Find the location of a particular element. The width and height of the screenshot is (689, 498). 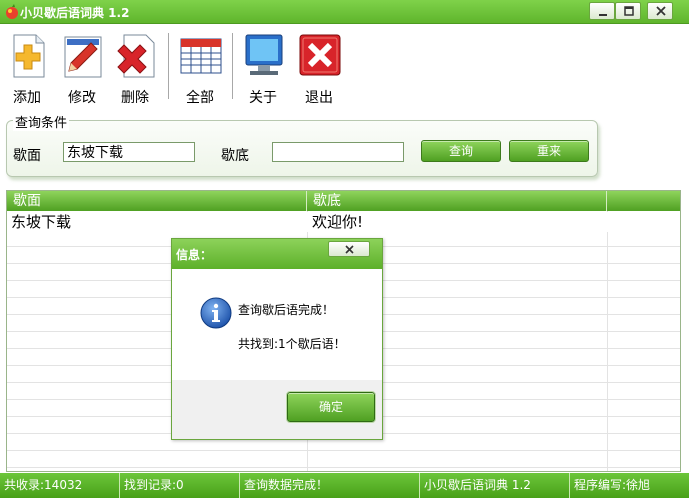

close-window-button is located at coordinates (660, 11).